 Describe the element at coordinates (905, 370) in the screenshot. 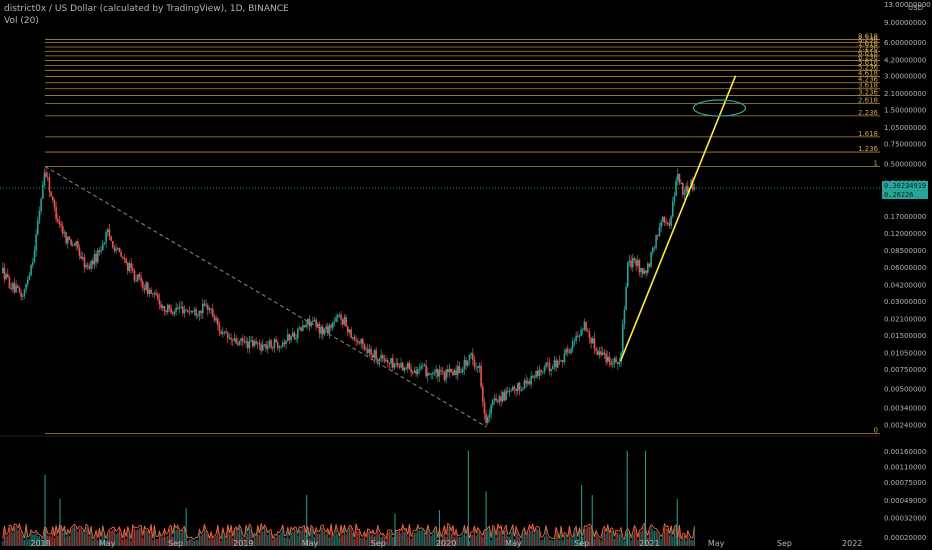

I see `price-tick-label: 0.00750000` at that location.